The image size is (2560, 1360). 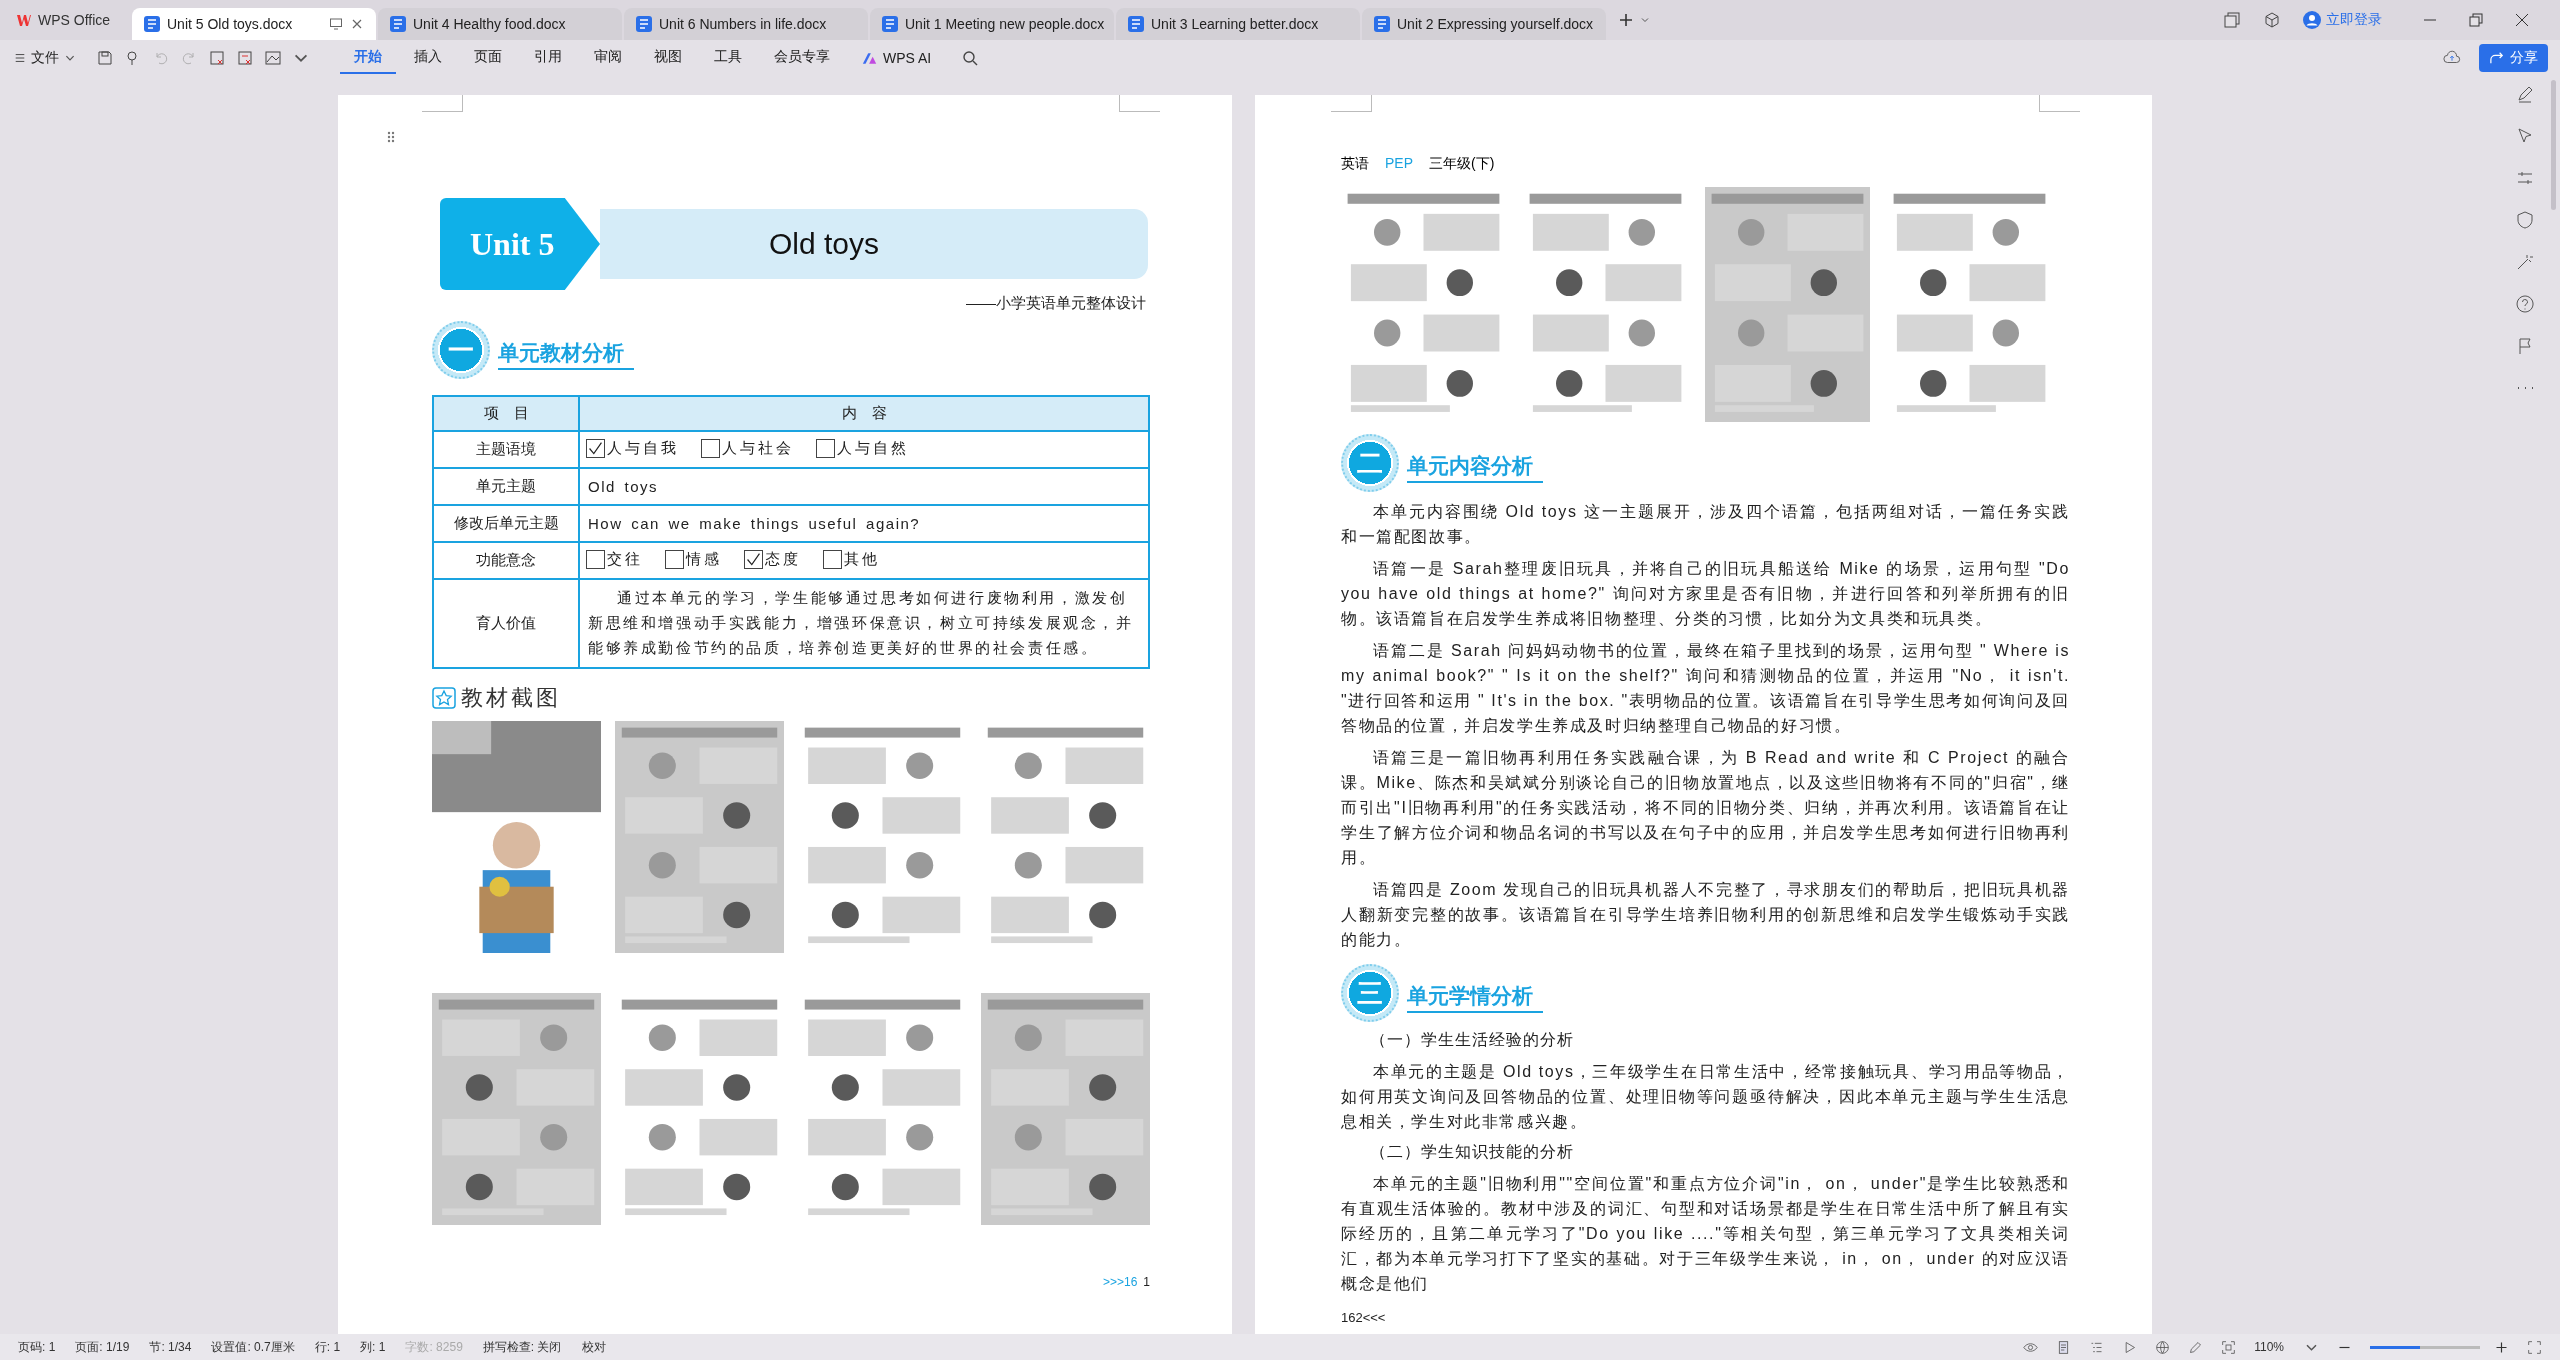 I want to click on ai-tab: WPS AI, so click(x=897, y=58).